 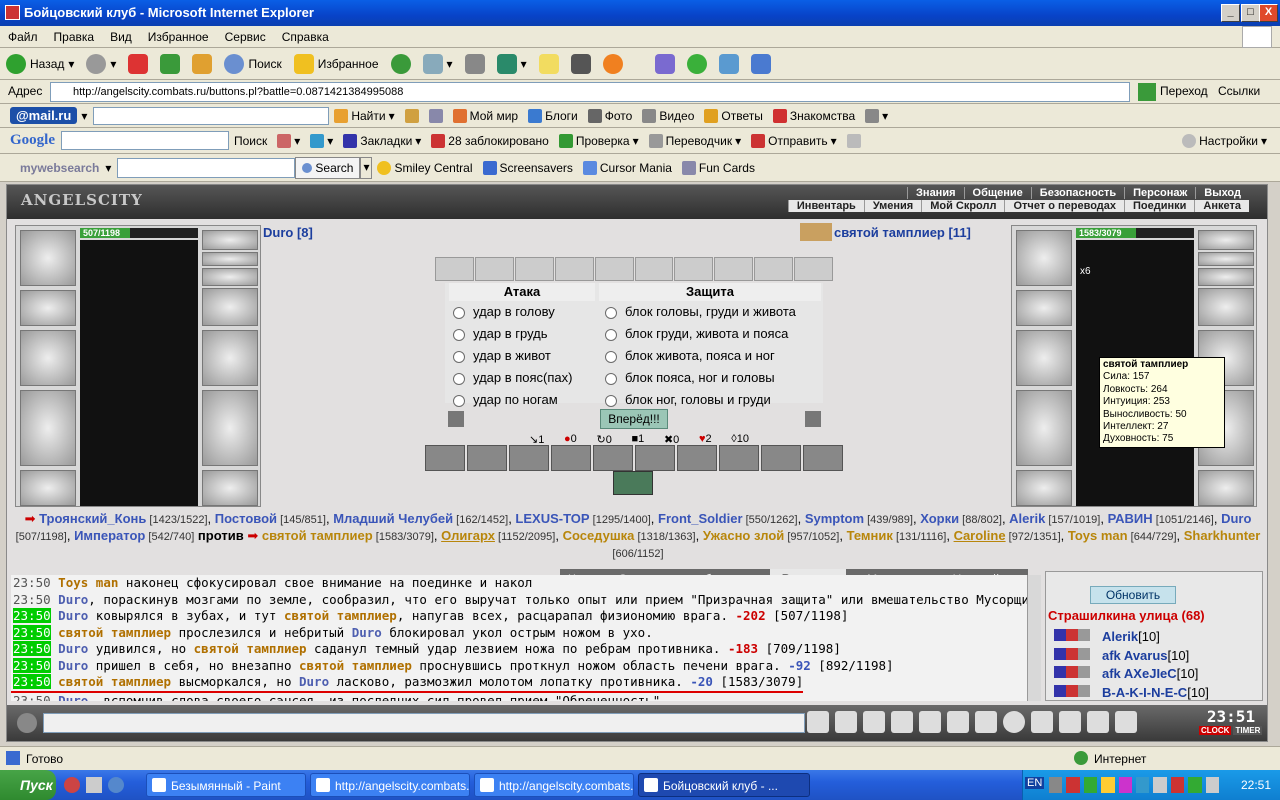 What do you see at coordinates (743, 535) in the screenshot?
I see `team-member-name: Ужасно злой` at bounding box center [743, 535].